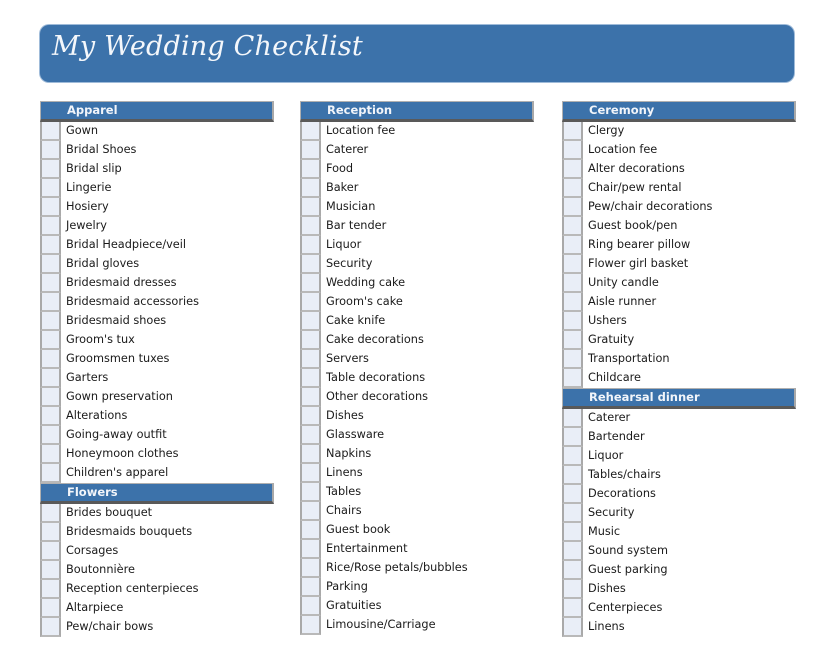  What do you see at coordinates (122, 453) in the screenshot?
I see `checklist-item-label: Honeymoon clothes` at bounding box center [122, 453].